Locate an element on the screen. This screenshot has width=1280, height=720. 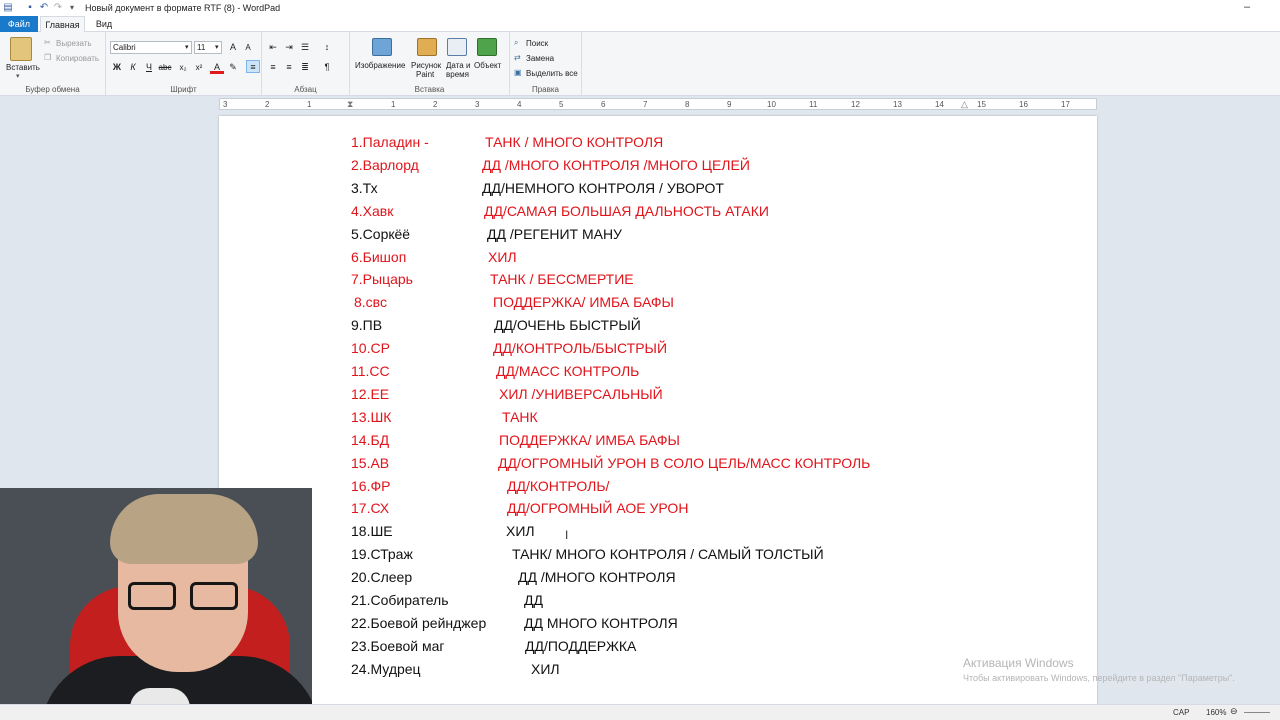
highlight-color-icon: ✎ is located at coordinates (233, 67).